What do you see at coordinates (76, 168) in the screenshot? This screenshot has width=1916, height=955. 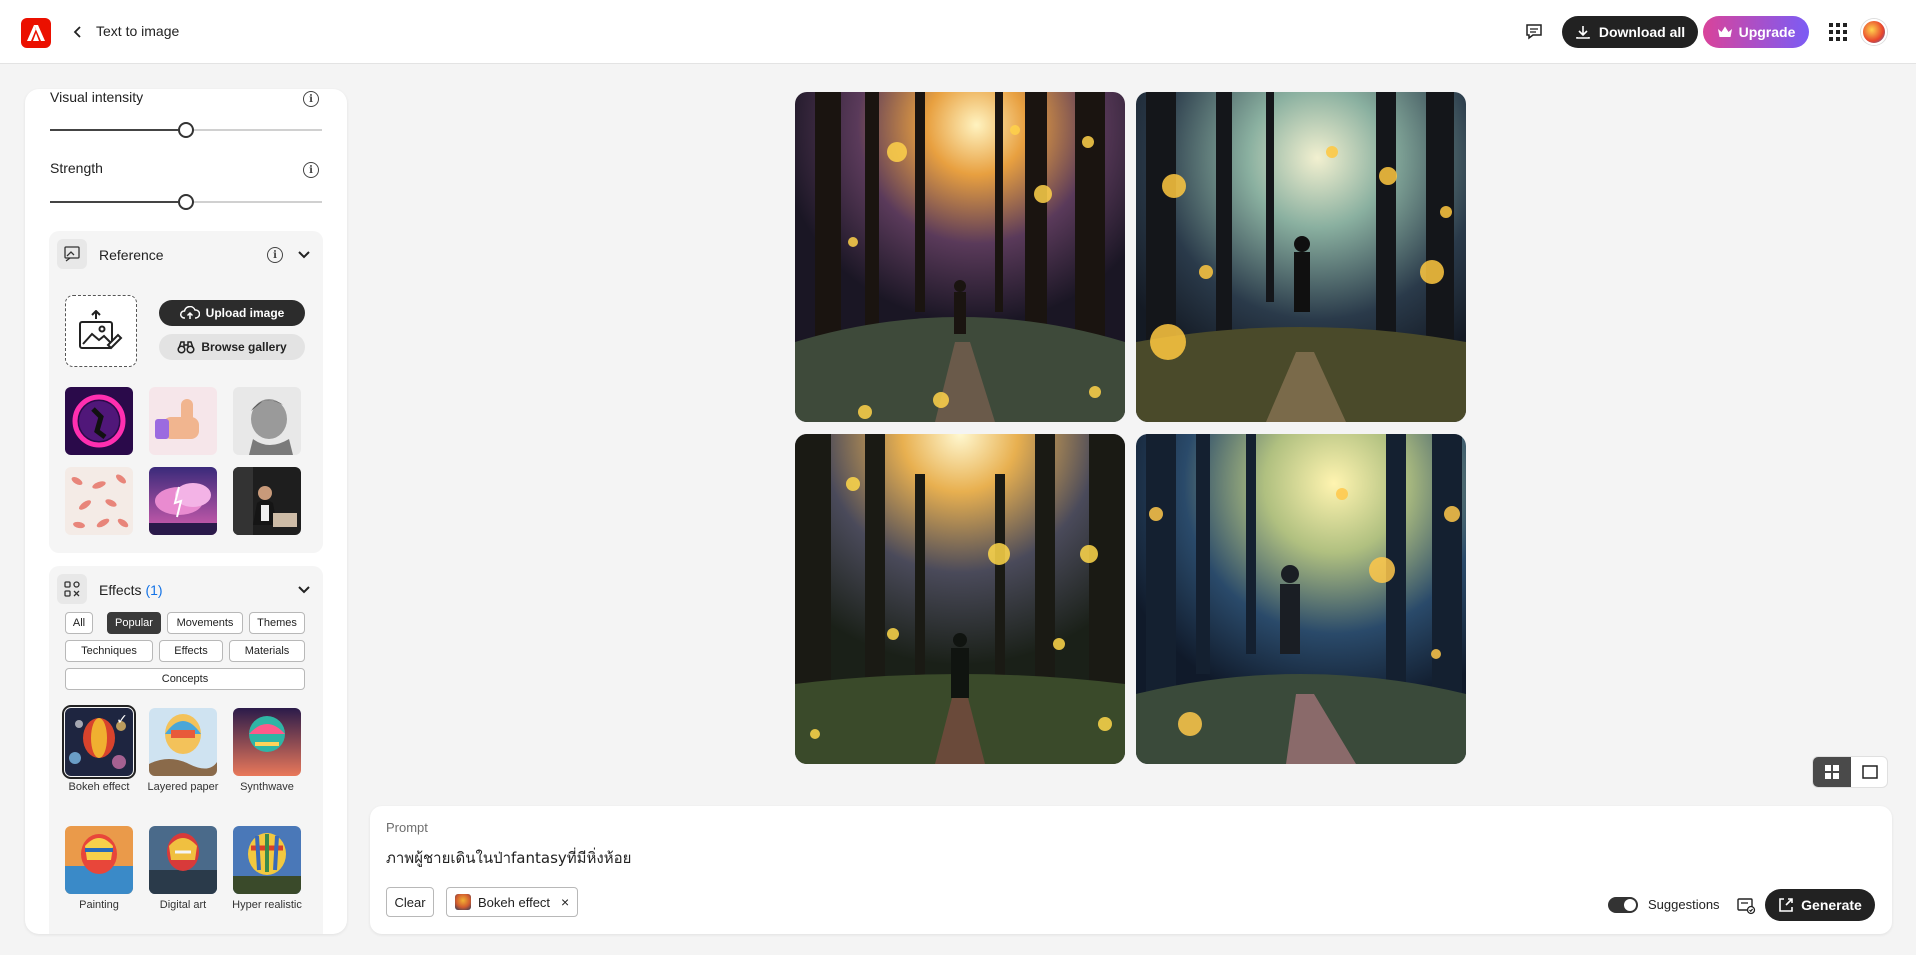 I see `strength-label: Strength` at bounding box center [76, 168].